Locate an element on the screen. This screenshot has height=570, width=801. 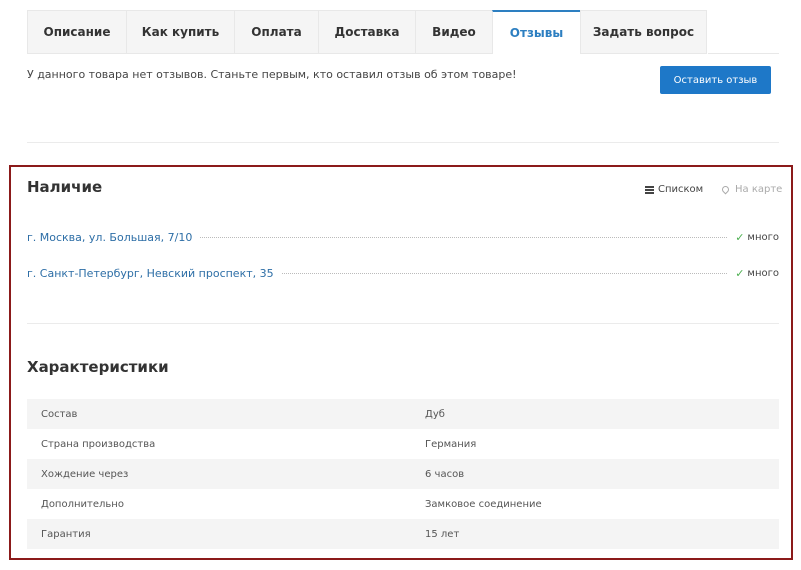
table-row: Дополнительно Замковое соединение is located at coordinates (403, 504).